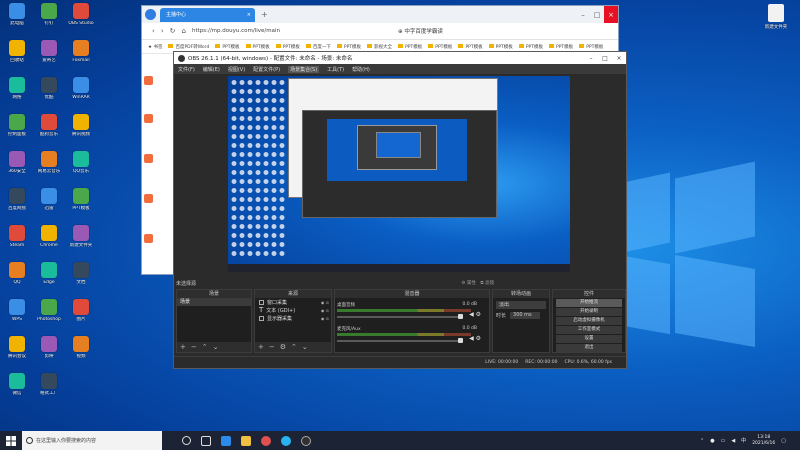 The height and width of the screenshot is (450, 800). Describe the element at coordinates (214, 302) in the screenshot. I see `scene-item: 场景` at that location.